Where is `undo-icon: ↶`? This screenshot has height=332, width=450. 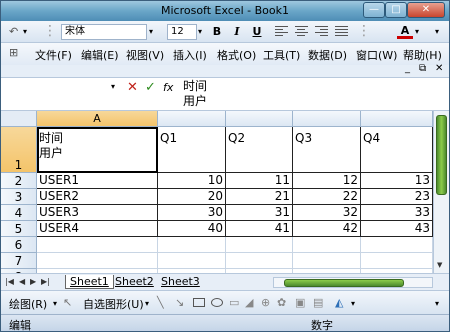
undo-icon: ↶ is located at coordinates (13, 31).